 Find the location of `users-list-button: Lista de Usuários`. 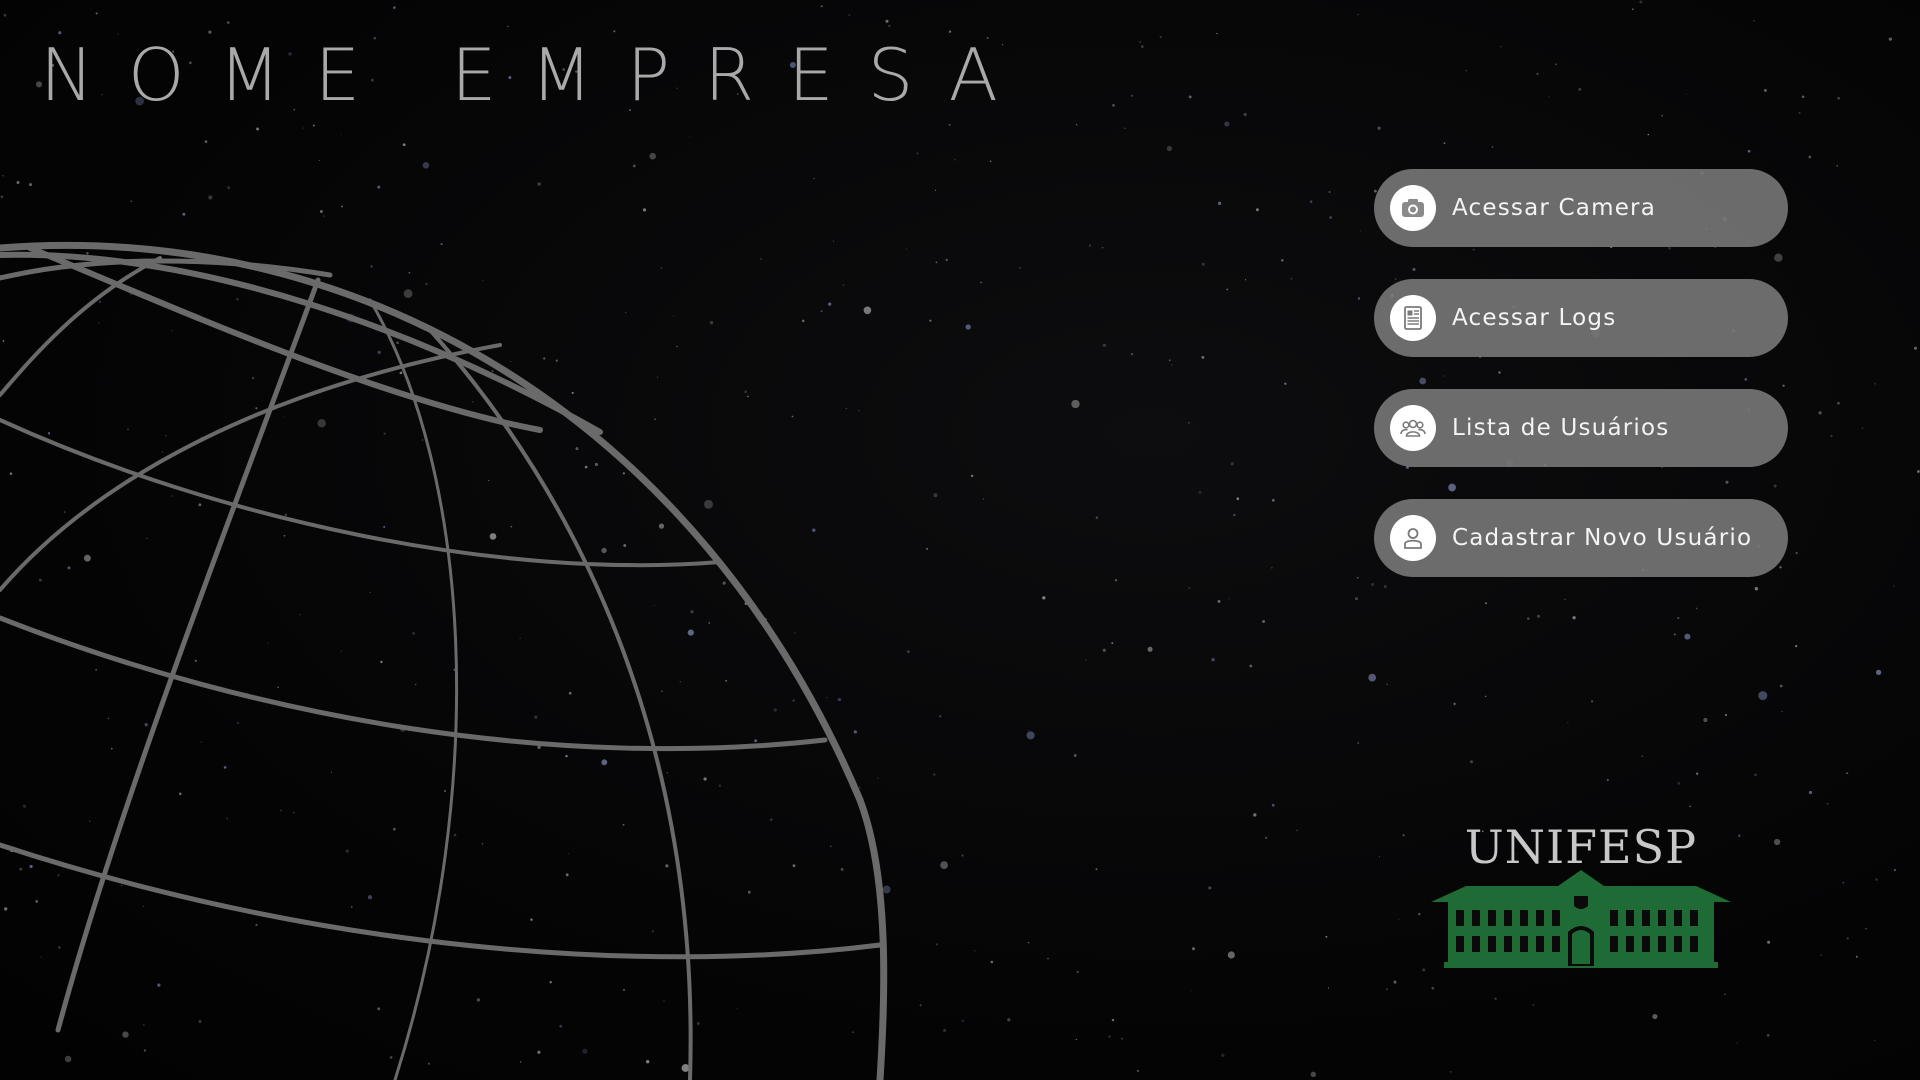

users-list-button: Lista de Usuários is located at coordinates (1581, 428).